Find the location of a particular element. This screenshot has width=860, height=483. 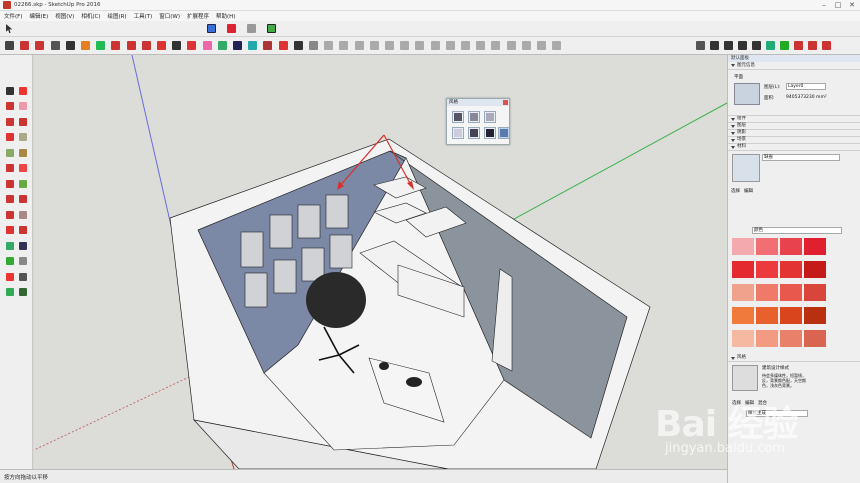

close-icon: ✕ is located at coordinates (852, 5).